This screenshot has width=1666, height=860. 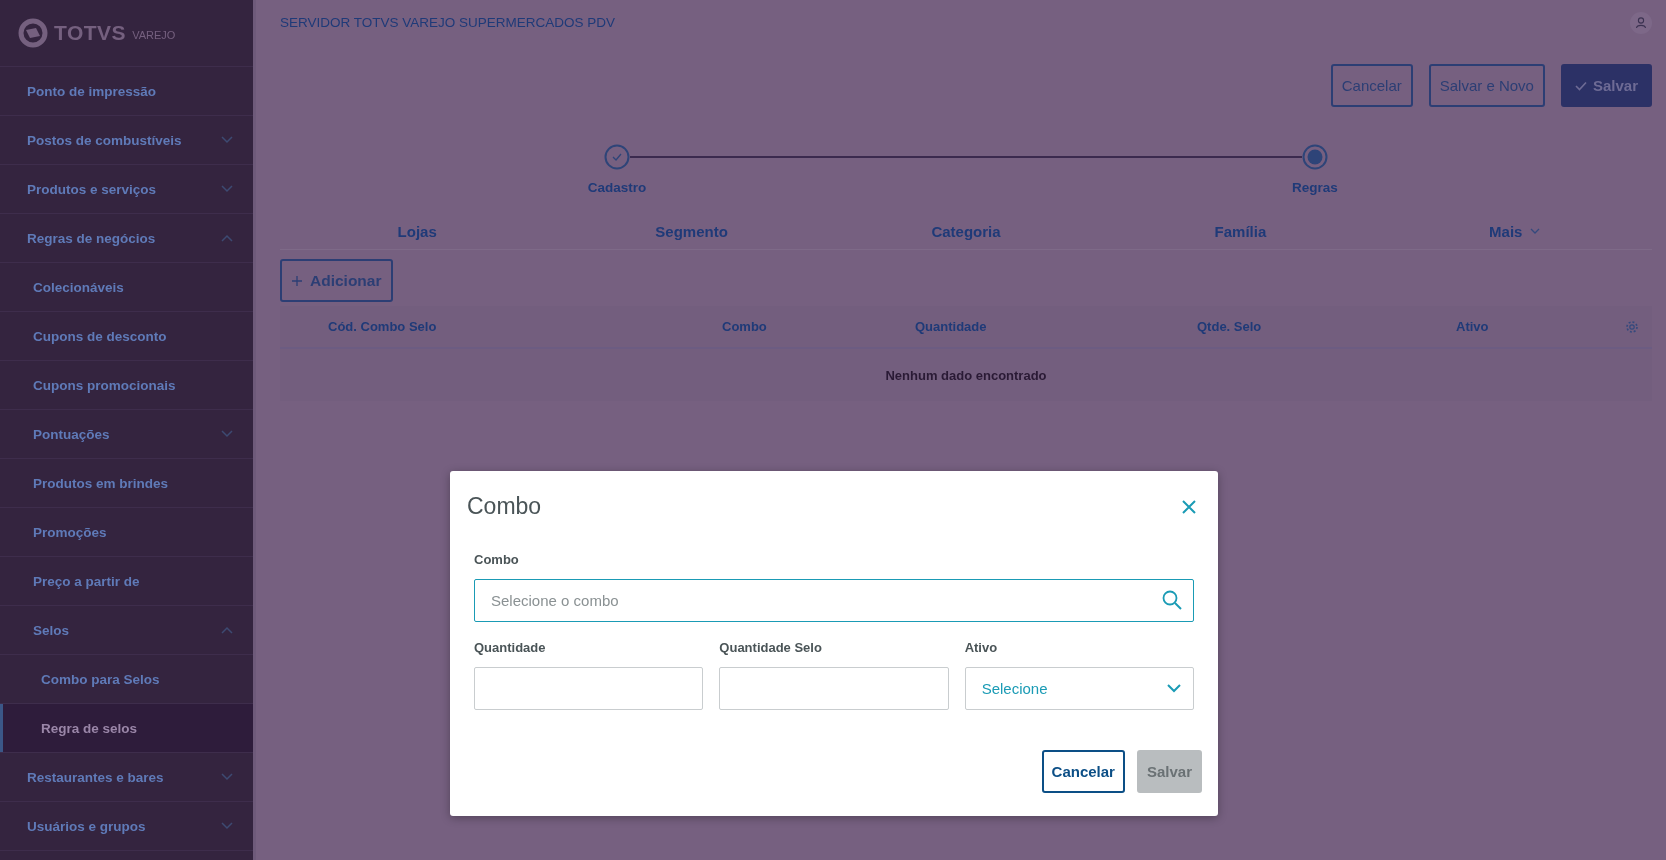 I want to click on sidebar-item: Pontuações, so click(x=126, y=434).